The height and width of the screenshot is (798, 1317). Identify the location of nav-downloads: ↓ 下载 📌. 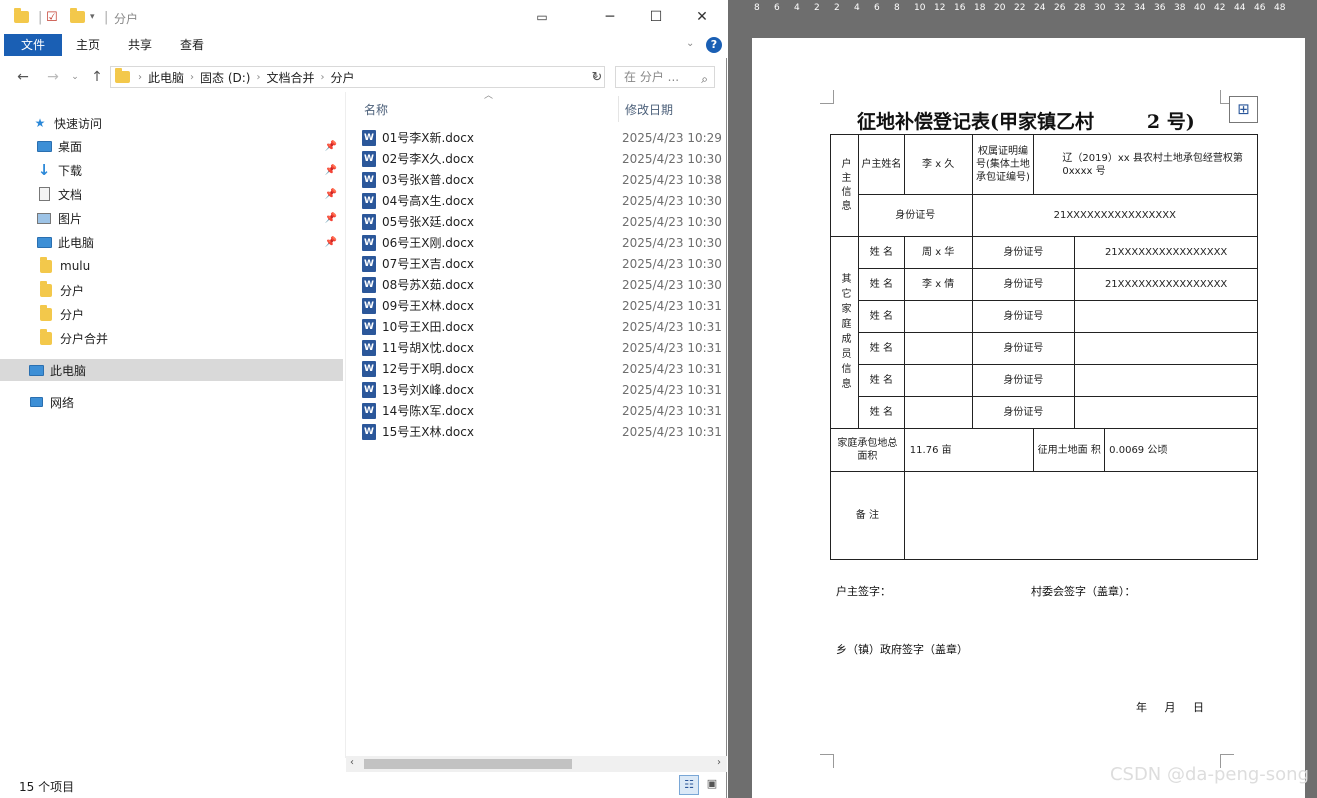
(171, 170).